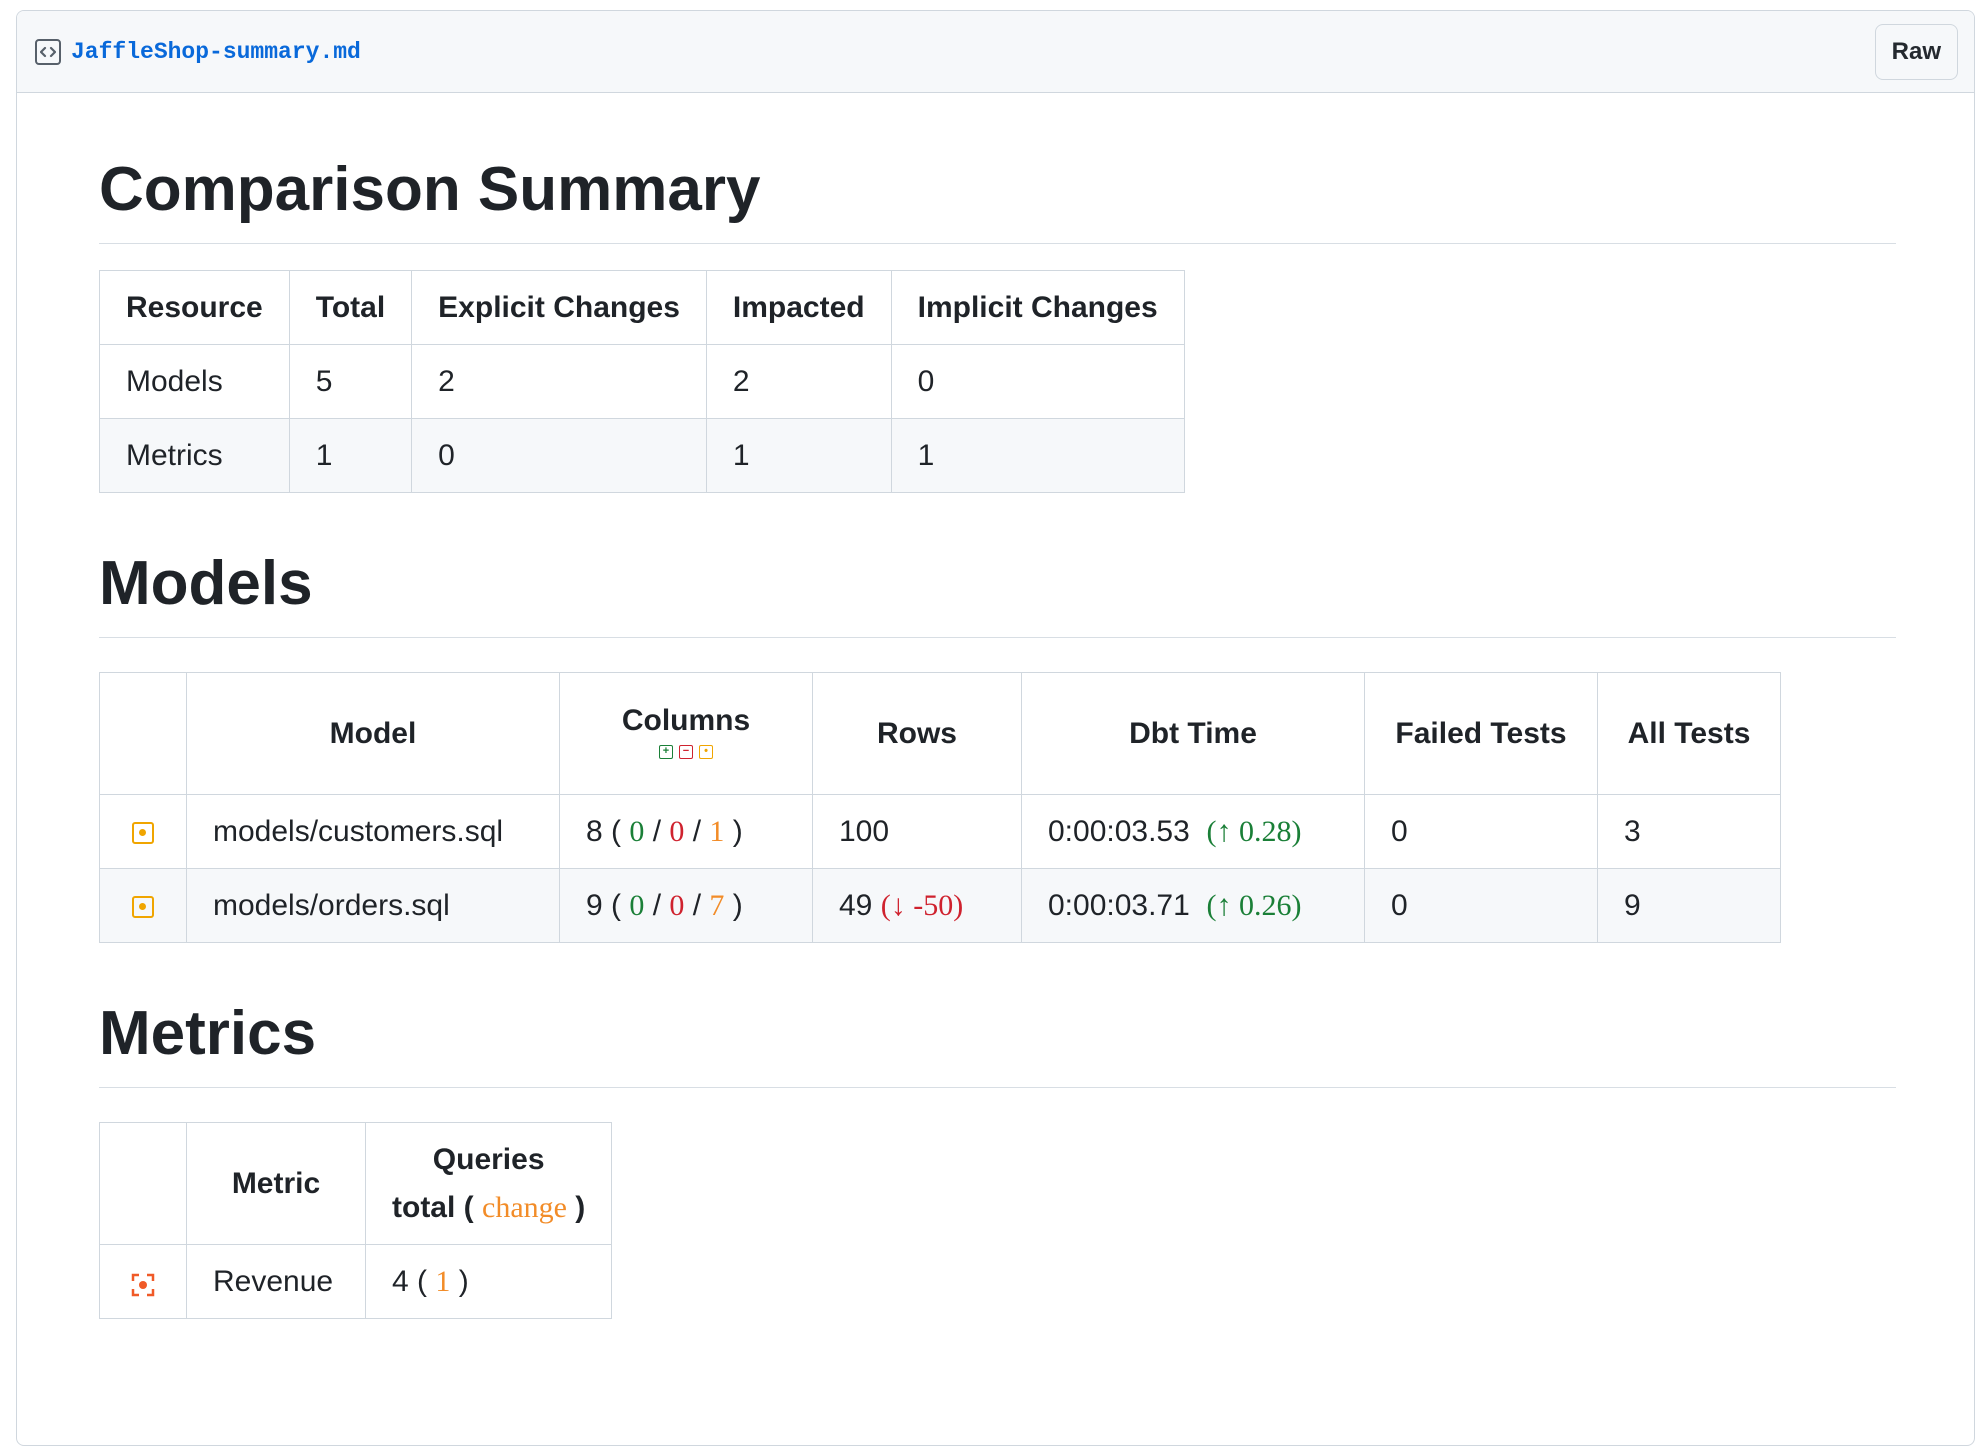  Describe the element at coordinates (373, 831) in the screenshot. I see `model-name: models/customers.sql` at that location.